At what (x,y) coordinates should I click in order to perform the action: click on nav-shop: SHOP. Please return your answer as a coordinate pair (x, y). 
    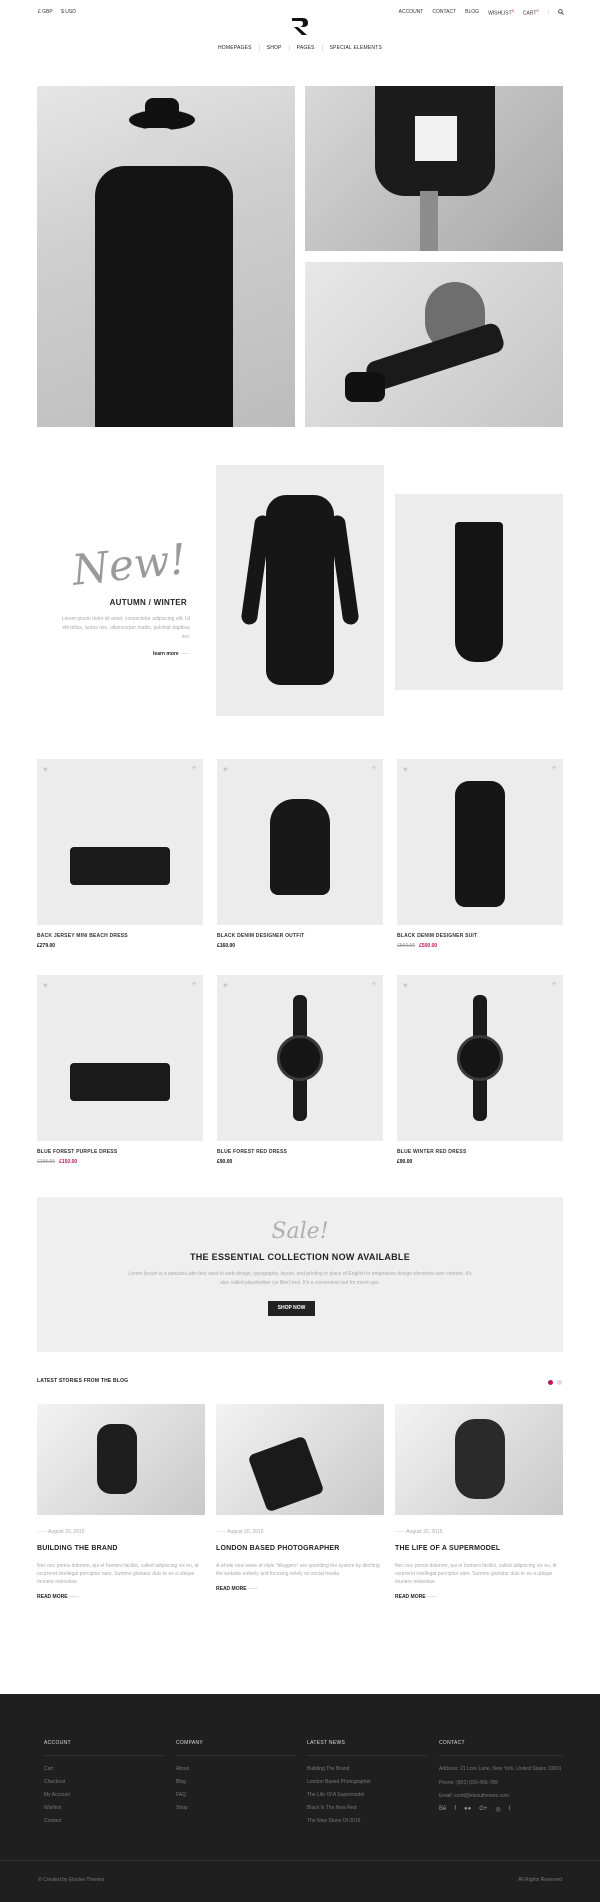
    Looking at the image, I should click on (275, 48).